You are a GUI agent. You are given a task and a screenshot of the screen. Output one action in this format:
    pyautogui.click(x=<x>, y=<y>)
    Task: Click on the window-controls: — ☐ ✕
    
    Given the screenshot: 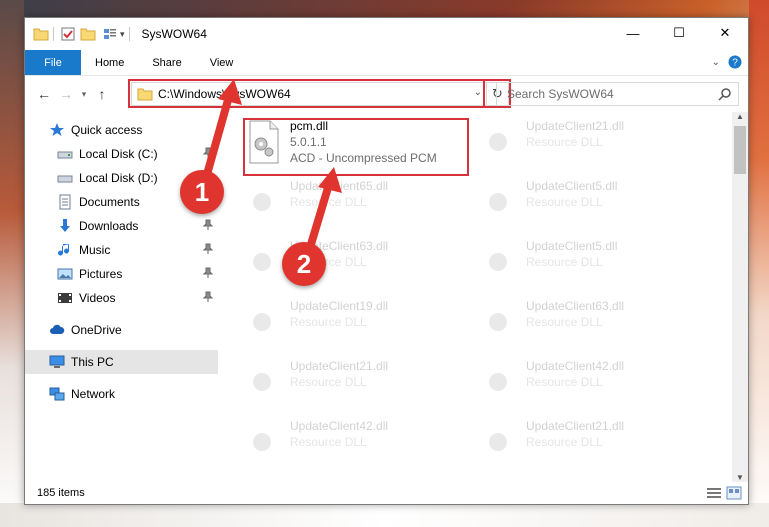 What is the action you would take?
    pyautogui.click(x=679, y=33)
    